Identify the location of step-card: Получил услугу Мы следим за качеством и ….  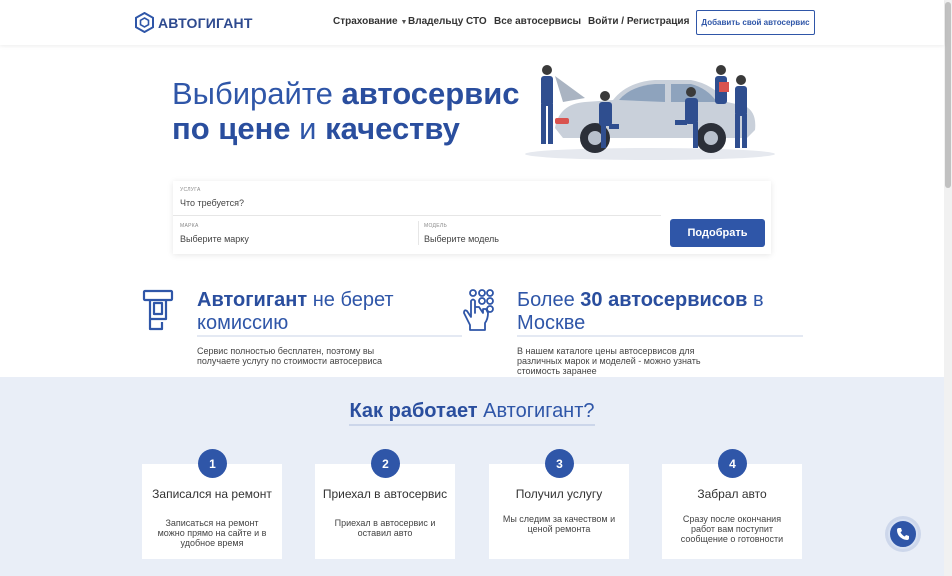
(559, 511).